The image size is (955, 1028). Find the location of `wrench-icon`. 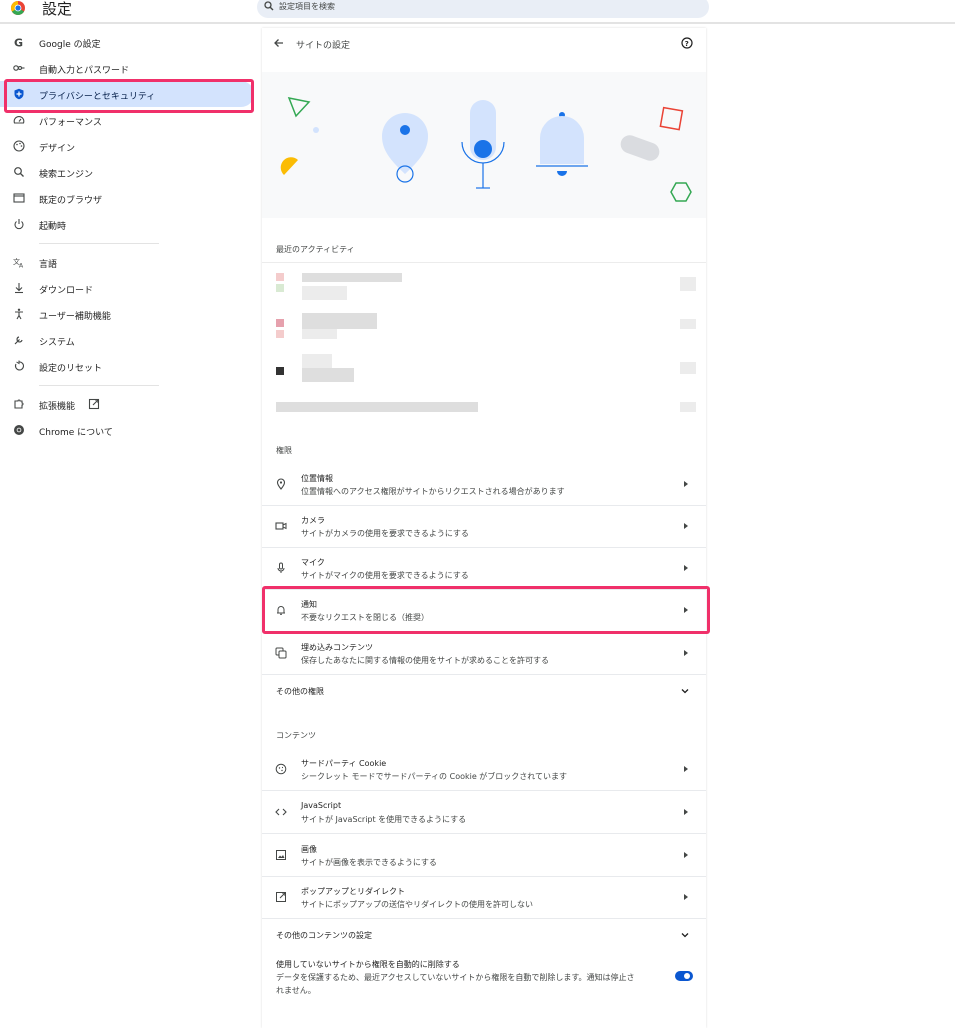

wrench-icon is located at coordinates (18, 340).